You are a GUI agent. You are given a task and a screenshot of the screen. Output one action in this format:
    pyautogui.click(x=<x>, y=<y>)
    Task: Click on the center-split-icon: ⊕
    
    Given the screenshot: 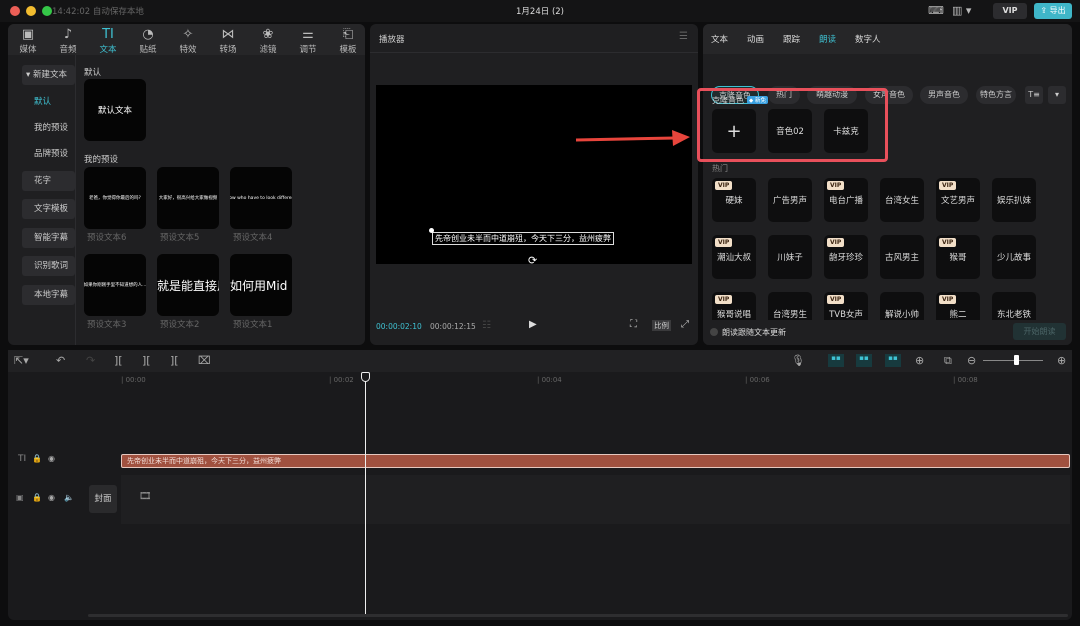 What is the action you would take?
    pyautogui.click(x=919, y=360)
    